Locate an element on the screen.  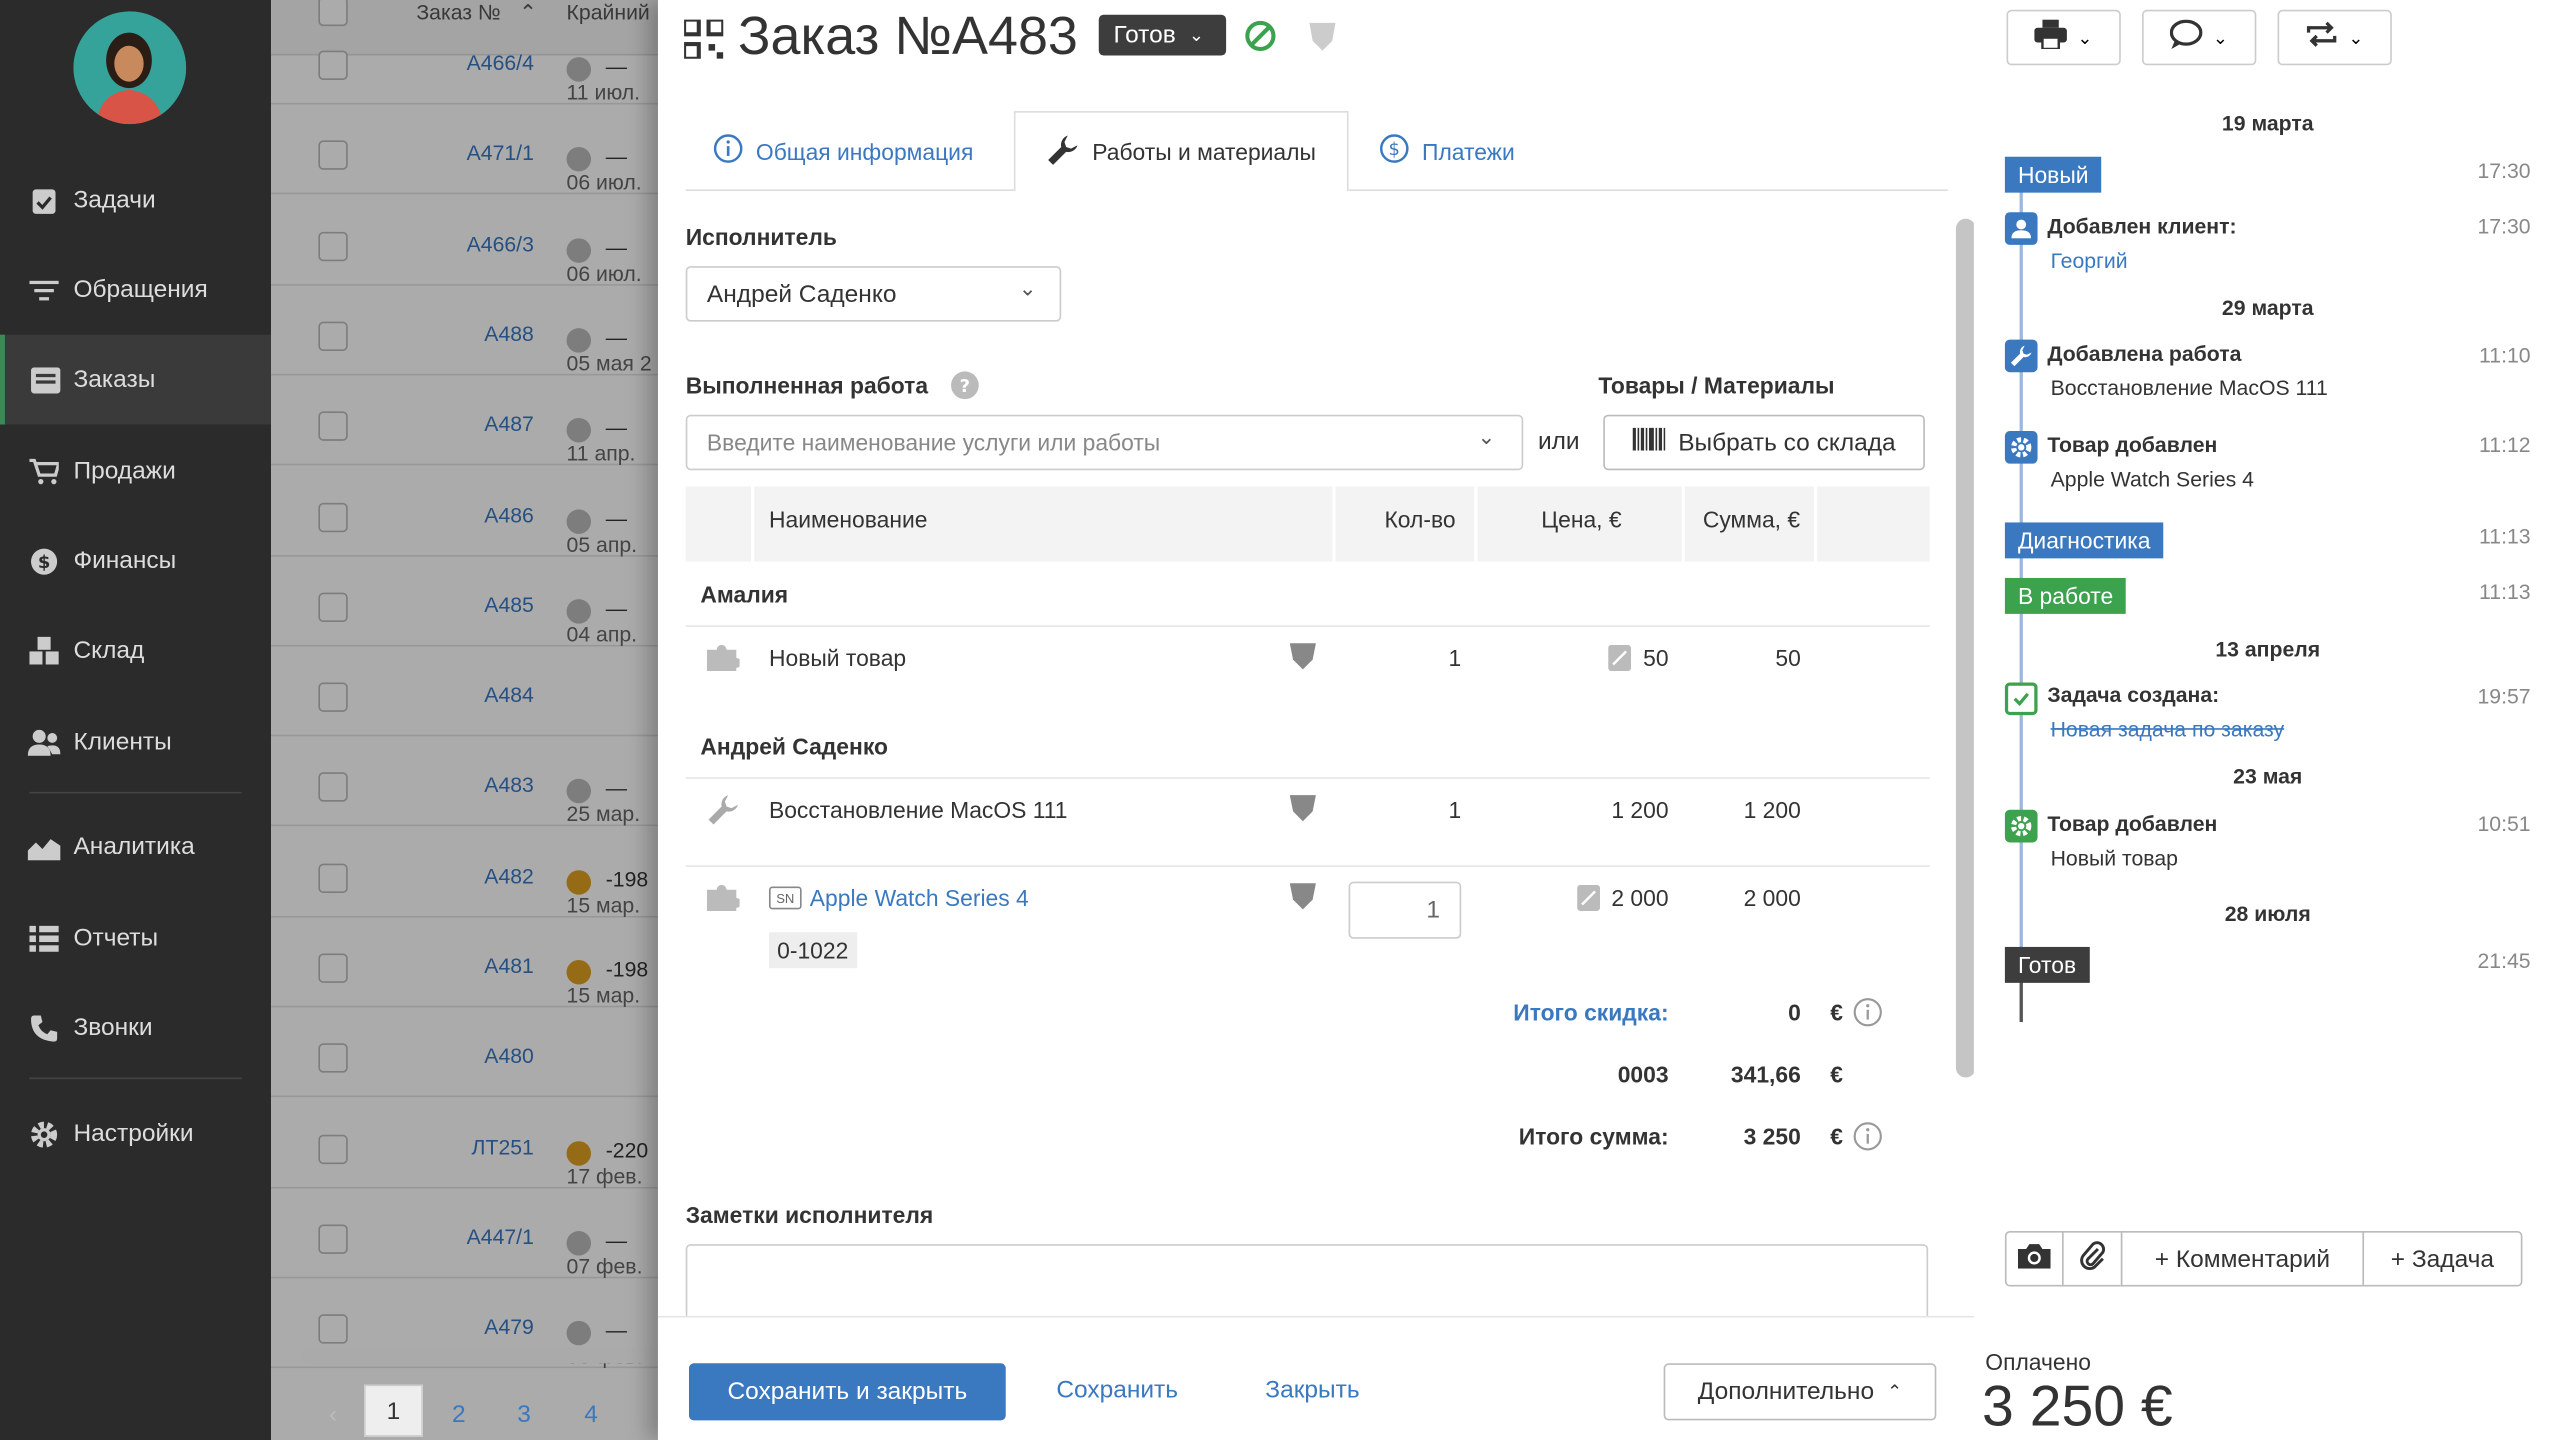
quantity-input: 1 is located at coordinates (1405, 910).